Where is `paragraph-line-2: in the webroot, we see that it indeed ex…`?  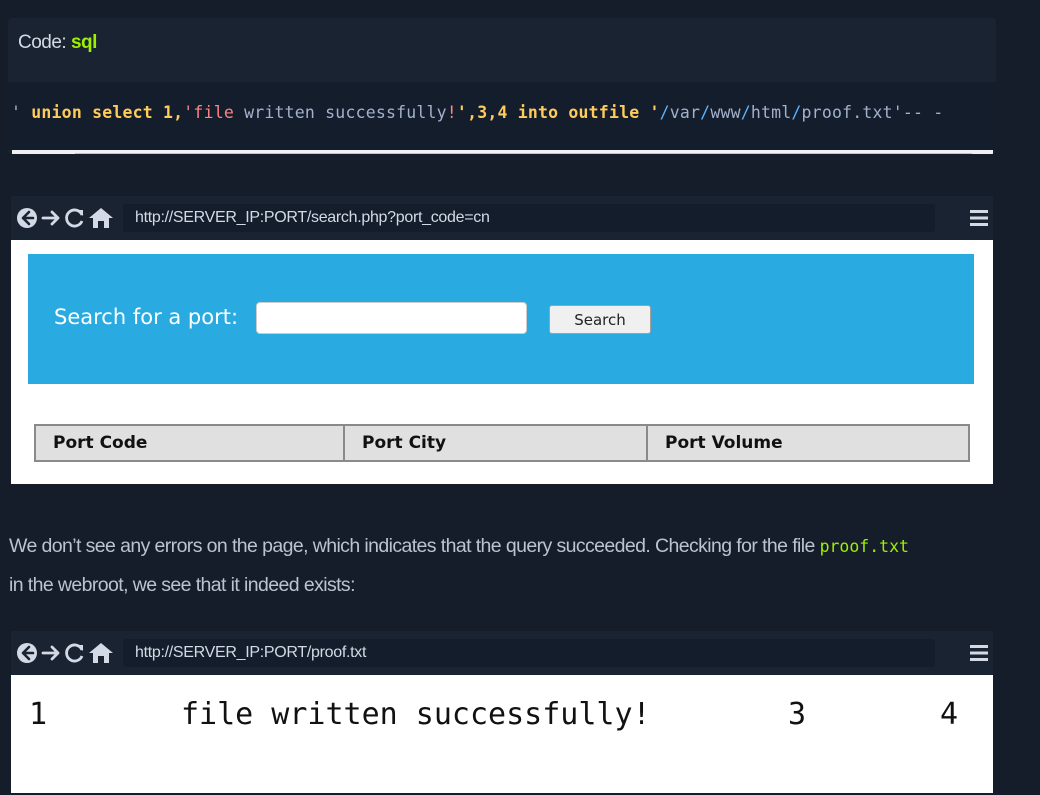
paragraph-line-2: in the webroot, we see that it indeed ex… is located at coordinates (182, 585).